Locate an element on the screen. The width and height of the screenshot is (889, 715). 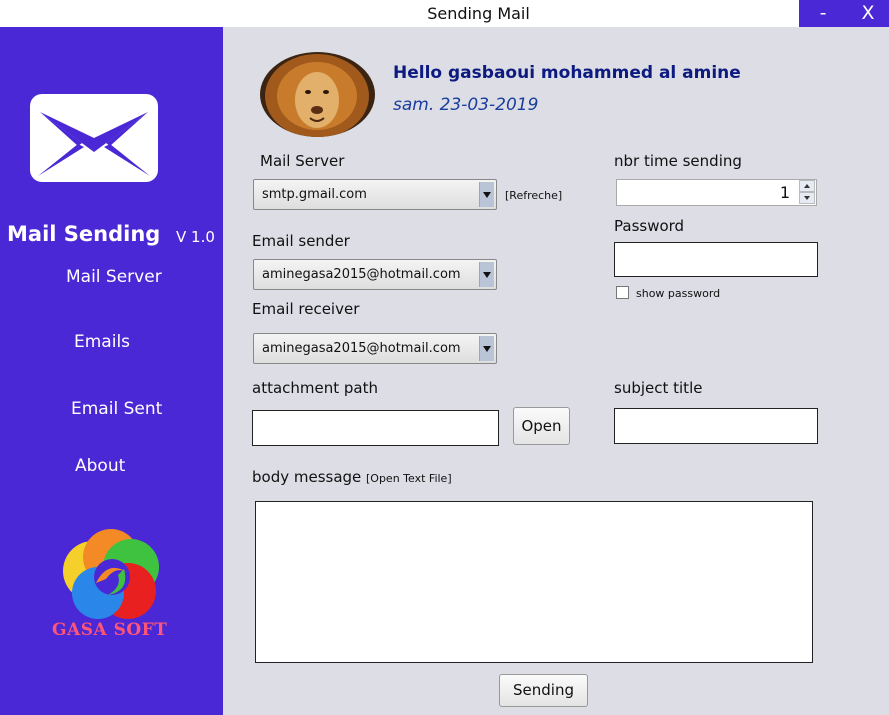
password-label: Password is located at coordinates (649, 226).